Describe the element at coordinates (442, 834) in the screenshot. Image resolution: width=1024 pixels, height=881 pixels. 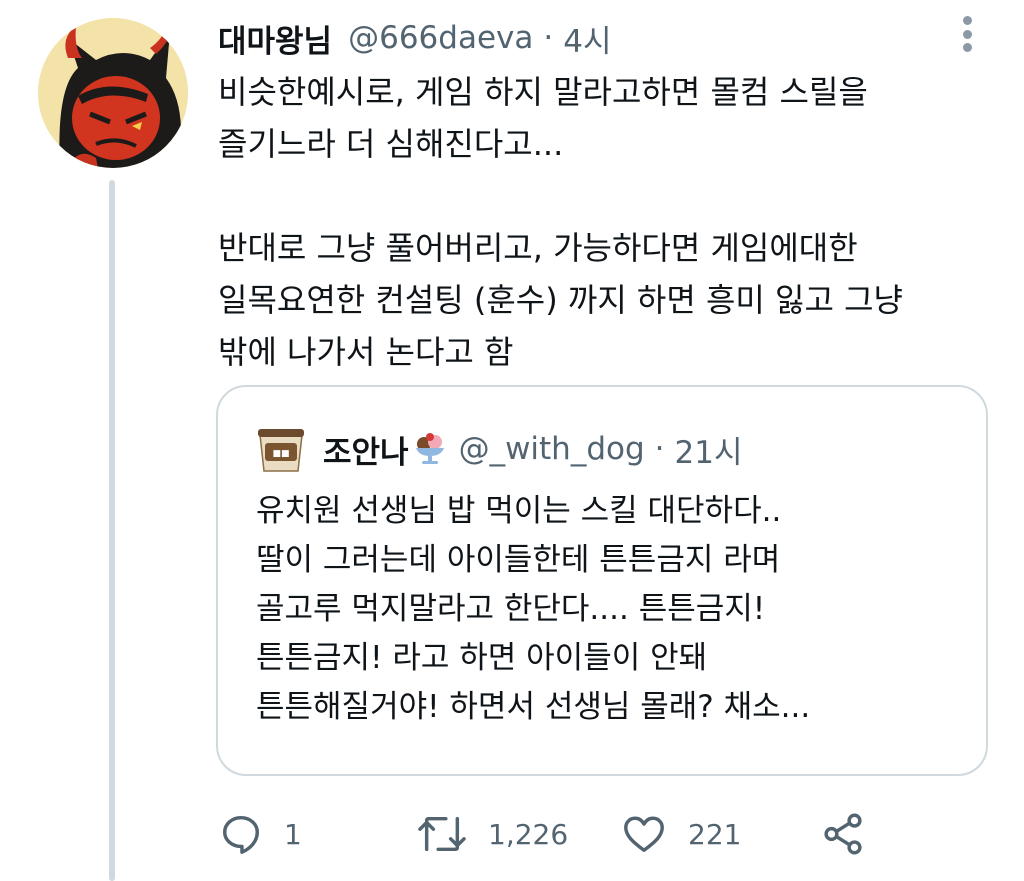
I see `retweet-icon` at that location.